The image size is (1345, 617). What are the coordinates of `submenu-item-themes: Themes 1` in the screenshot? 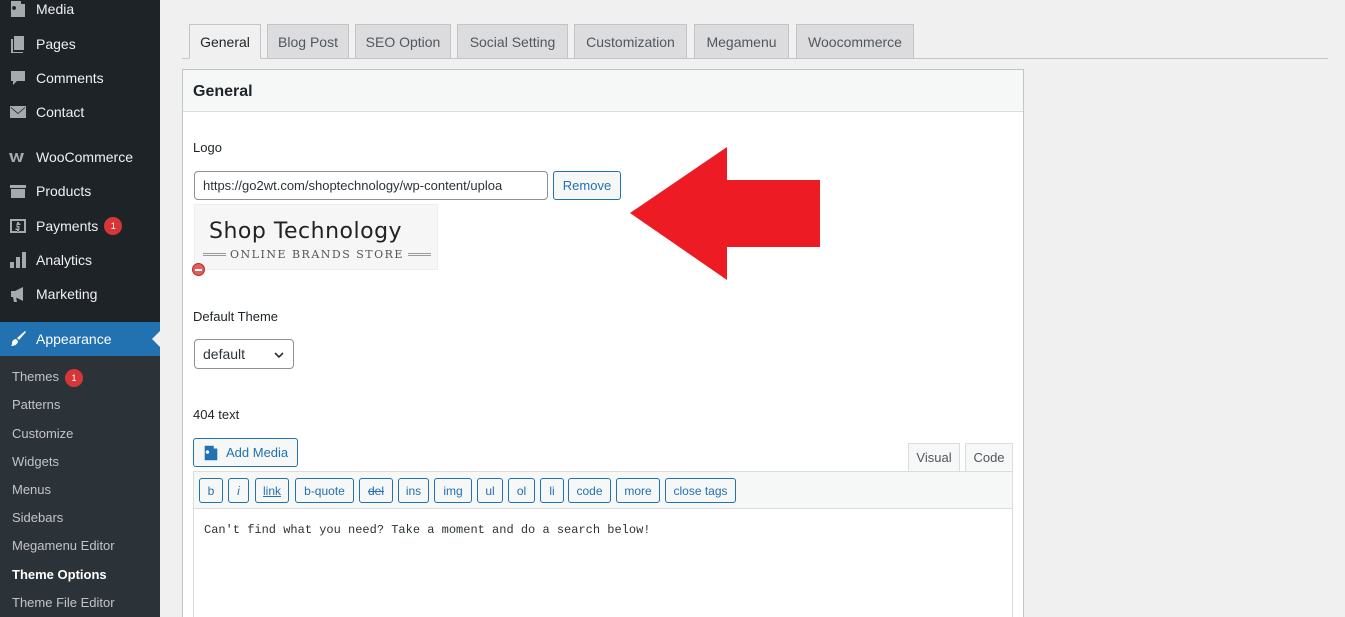 It's located at (47, 378).